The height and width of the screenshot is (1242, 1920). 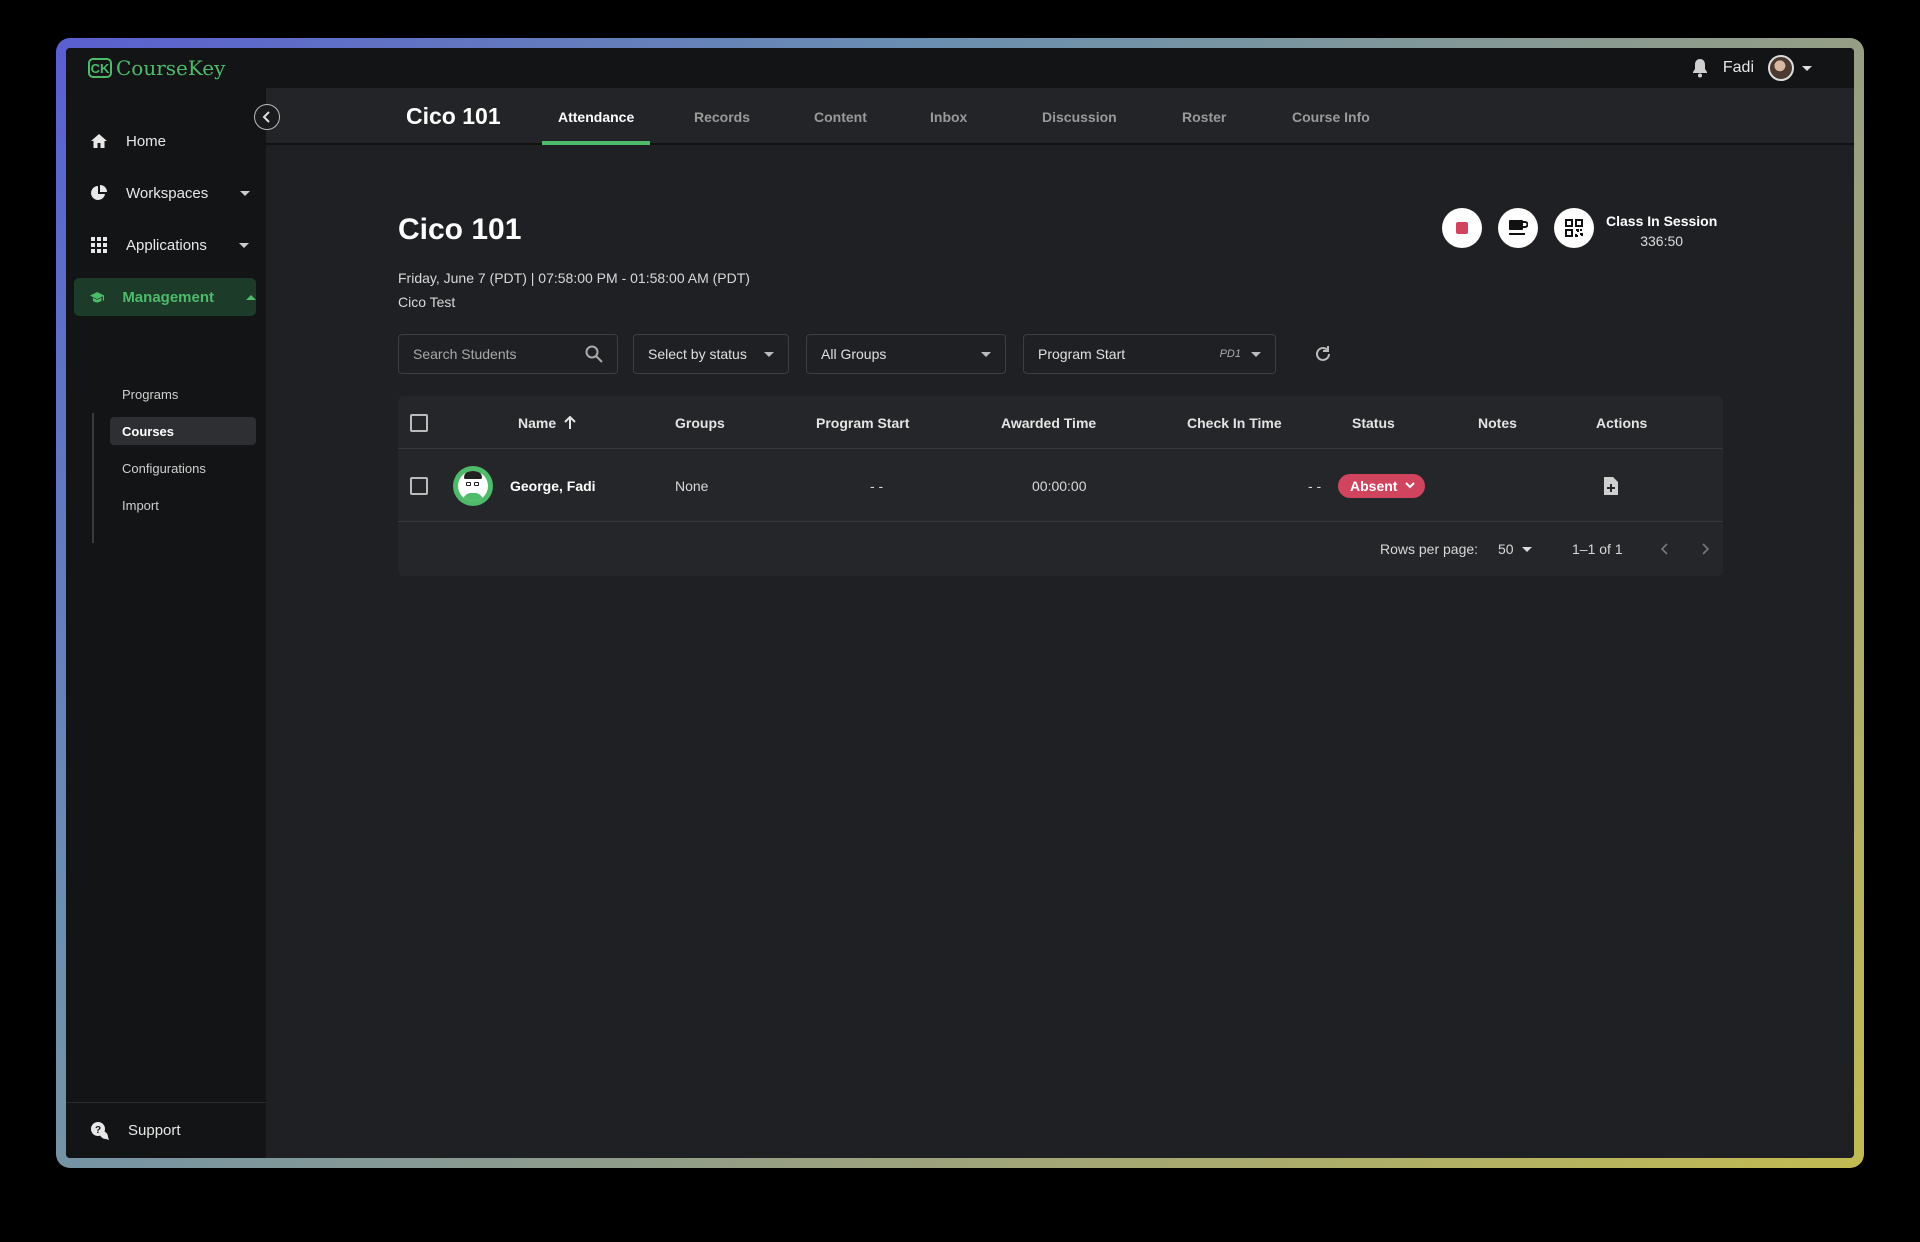 What do you see at coordinates (960, 68) in the screenshot?
I see `top-bar: CK CourseKey Fadi` at bounding box center [960, 68].